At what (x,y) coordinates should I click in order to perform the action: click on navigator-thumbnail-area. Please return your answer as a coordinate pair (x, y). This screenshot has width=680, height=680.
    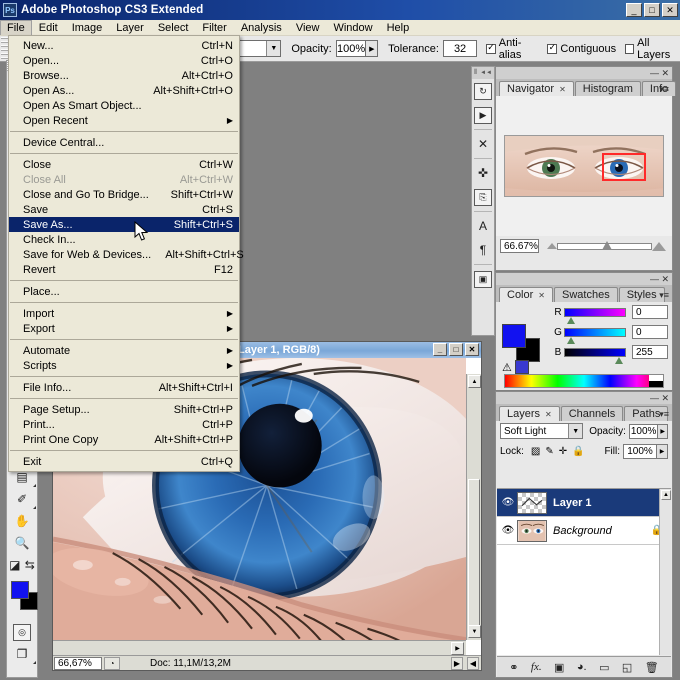
    Looking at the image, I should click on (584, 166).